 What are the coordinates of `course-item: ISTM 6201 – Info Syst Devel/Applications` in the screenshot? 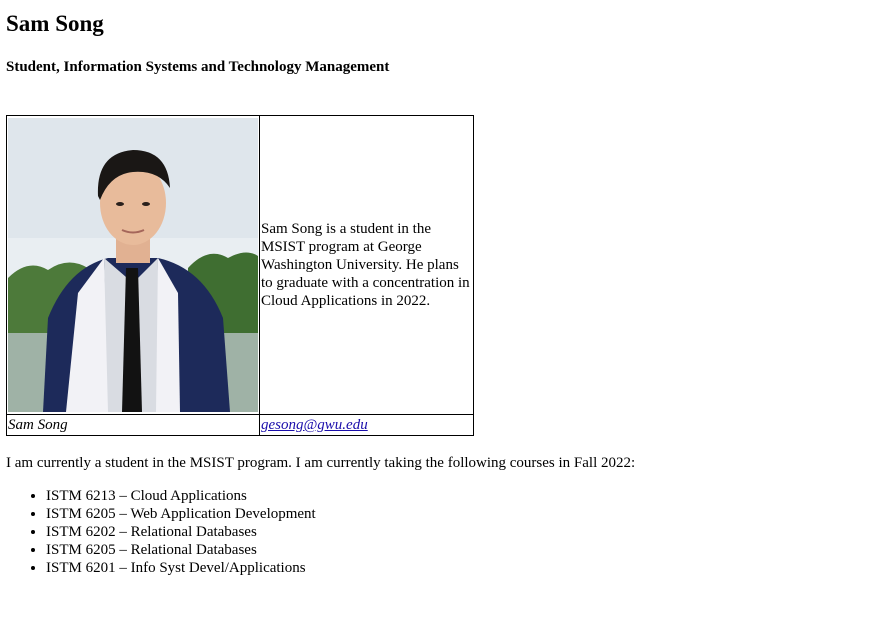 It's located at (181, 568).